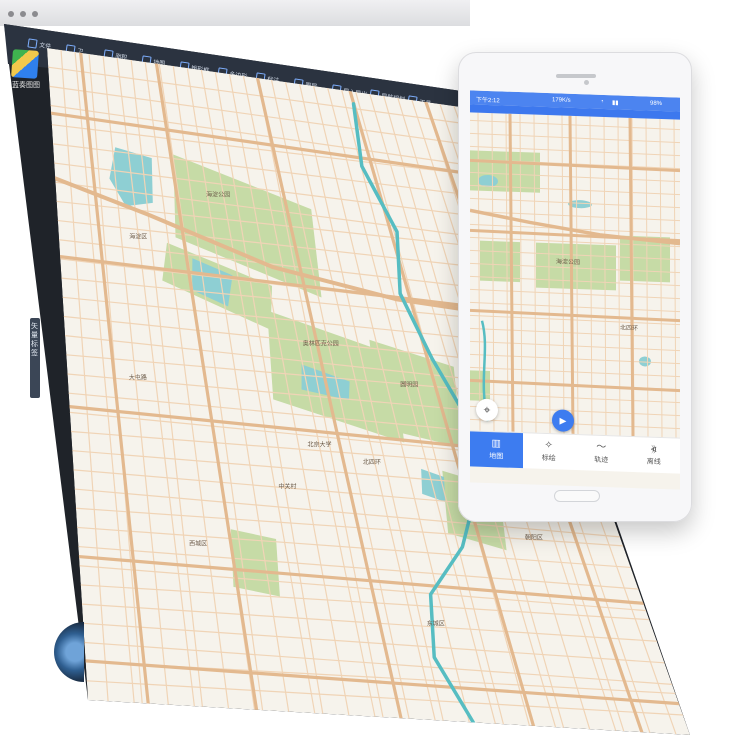 Image resolution: width=732 pixels, height=744 pixels. What do you see at coordinates (35, 358) in the screenshot?
I see `sidebar-tab-vector: 矢量标签` at bounding box center [35, 358].